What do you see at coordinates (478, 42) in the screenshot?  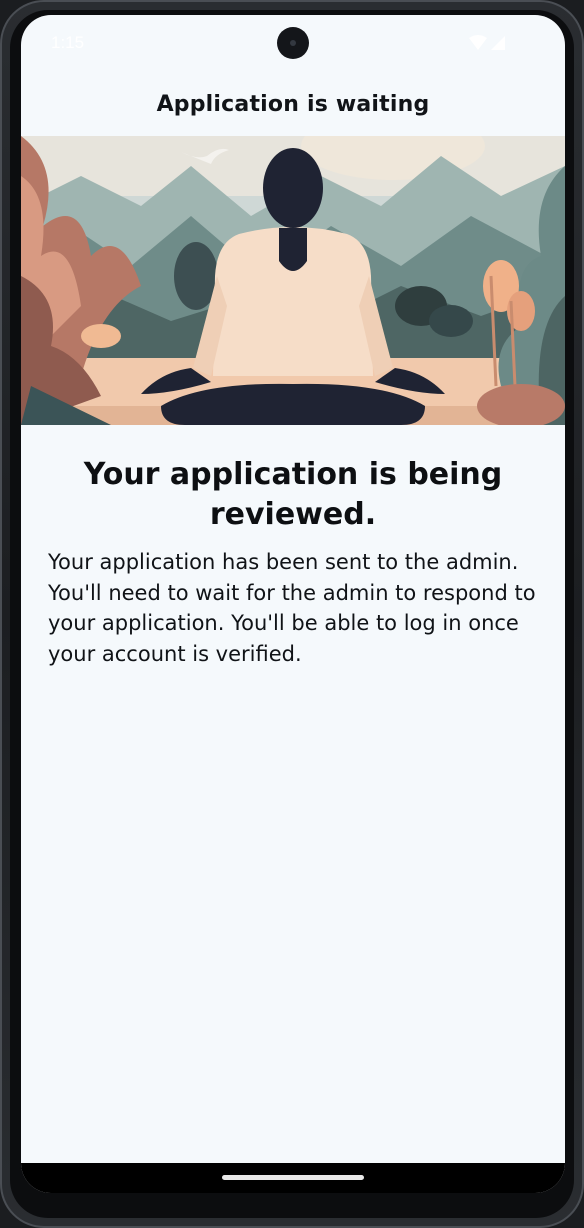 I see `wifi-icon` at bounding box center [478, 42].